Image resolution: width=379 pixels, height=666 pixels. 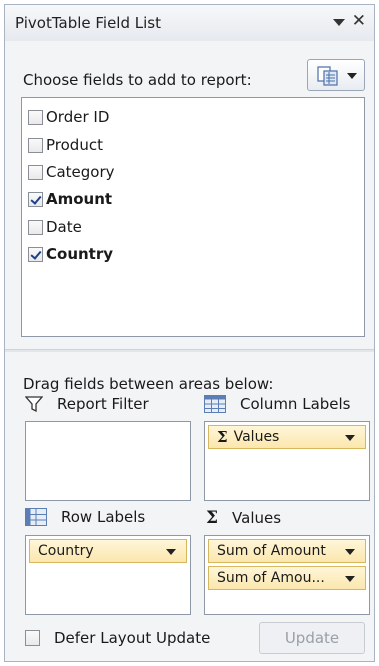 I want to click on pill-label: Values, so click(x=256, y=437).